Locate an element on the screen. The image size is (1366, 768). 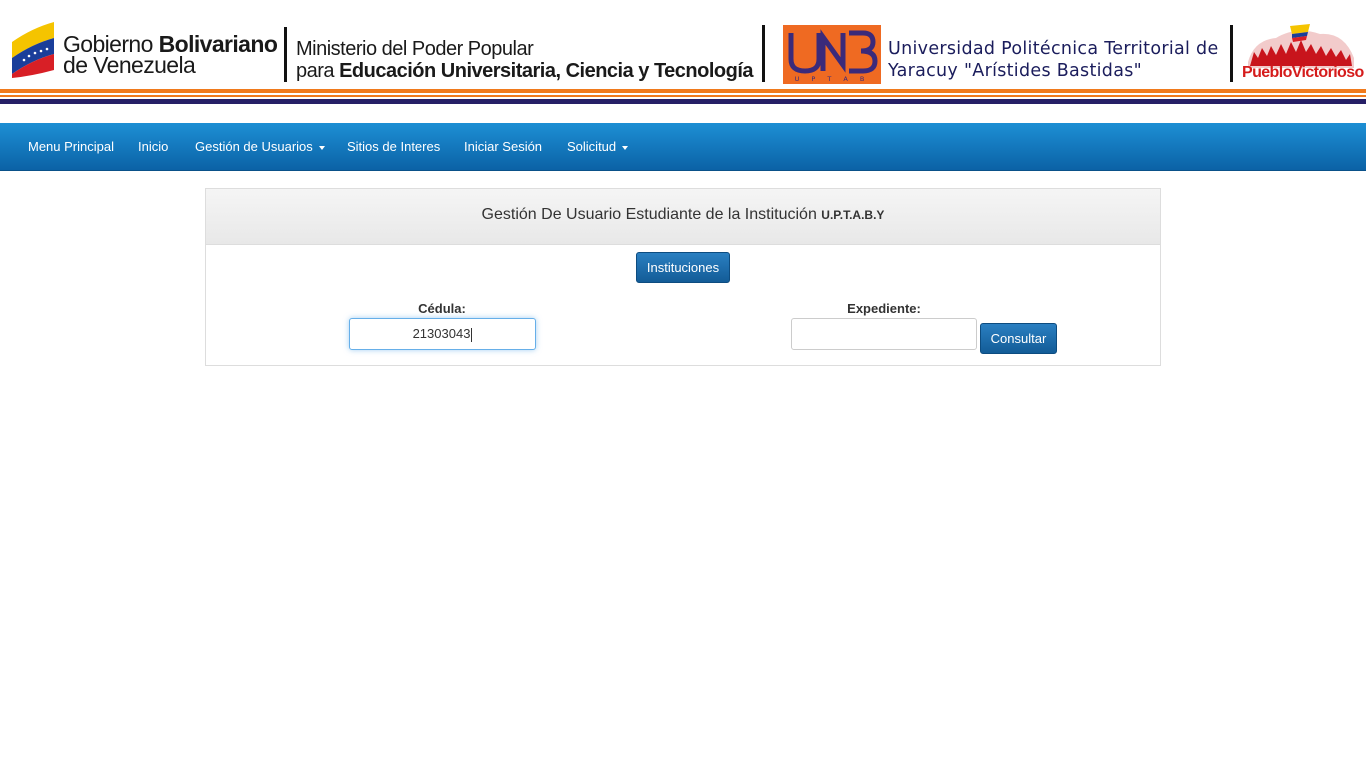
orange-stripe-thin is located at coordinates (683, 96).